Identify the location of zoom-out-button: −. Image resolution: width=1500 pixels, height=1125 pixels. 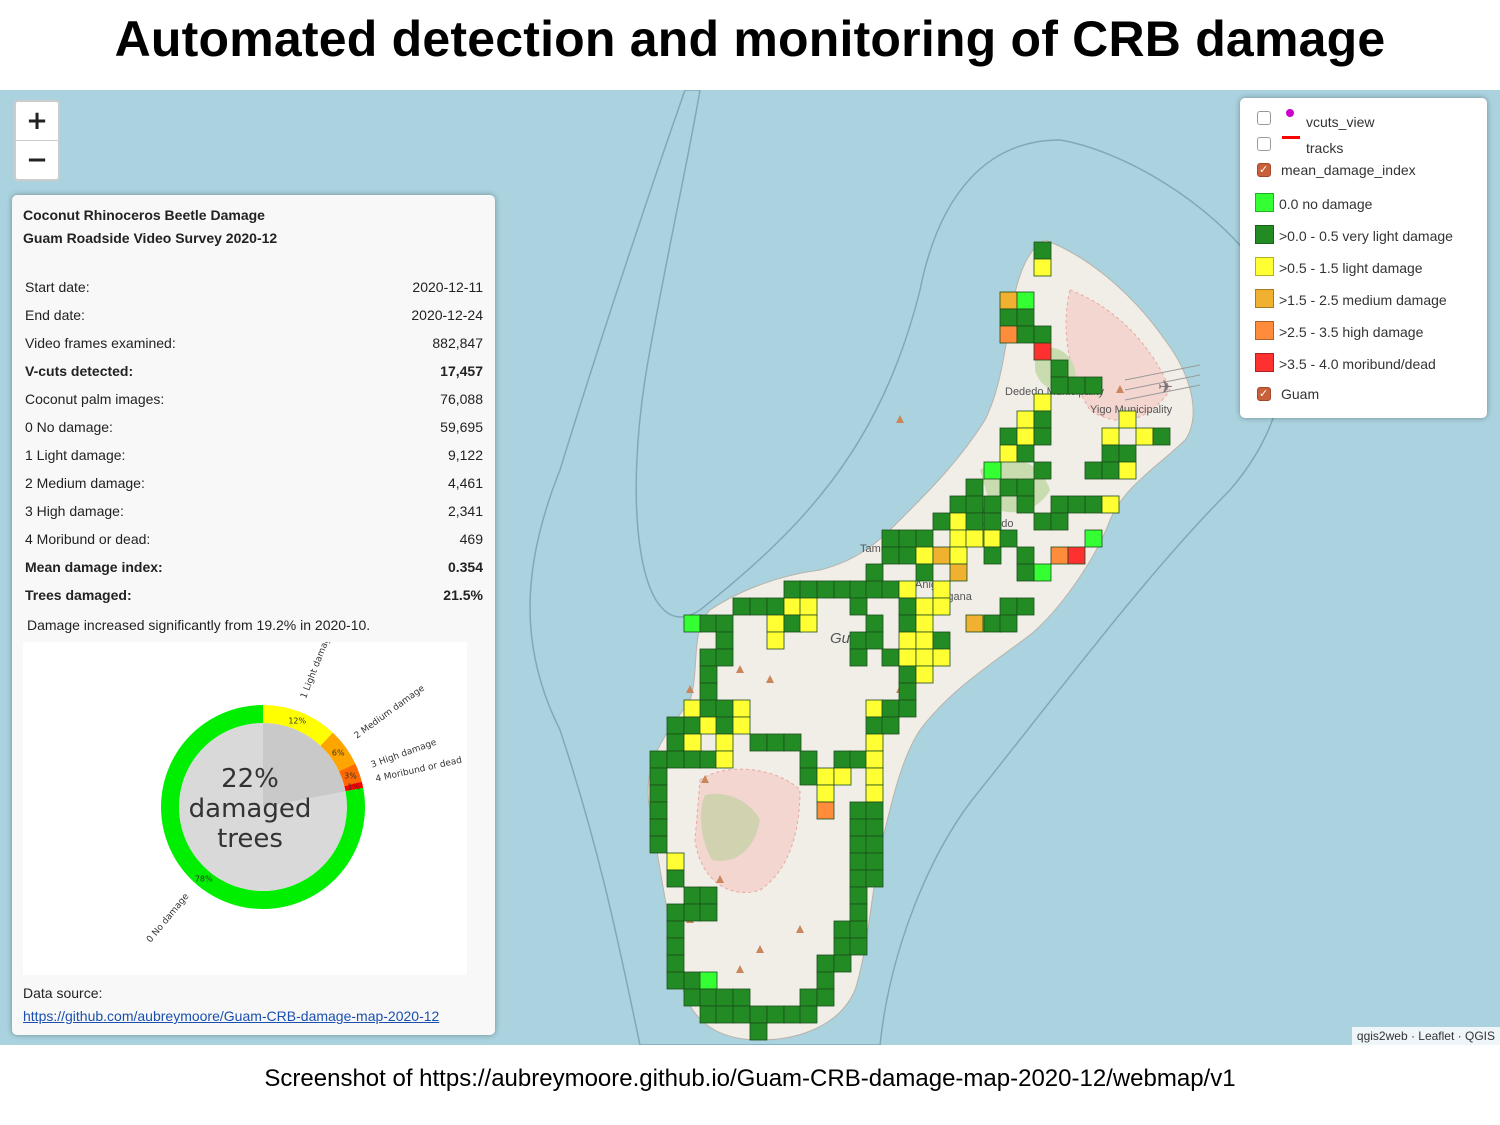
(37, 159).